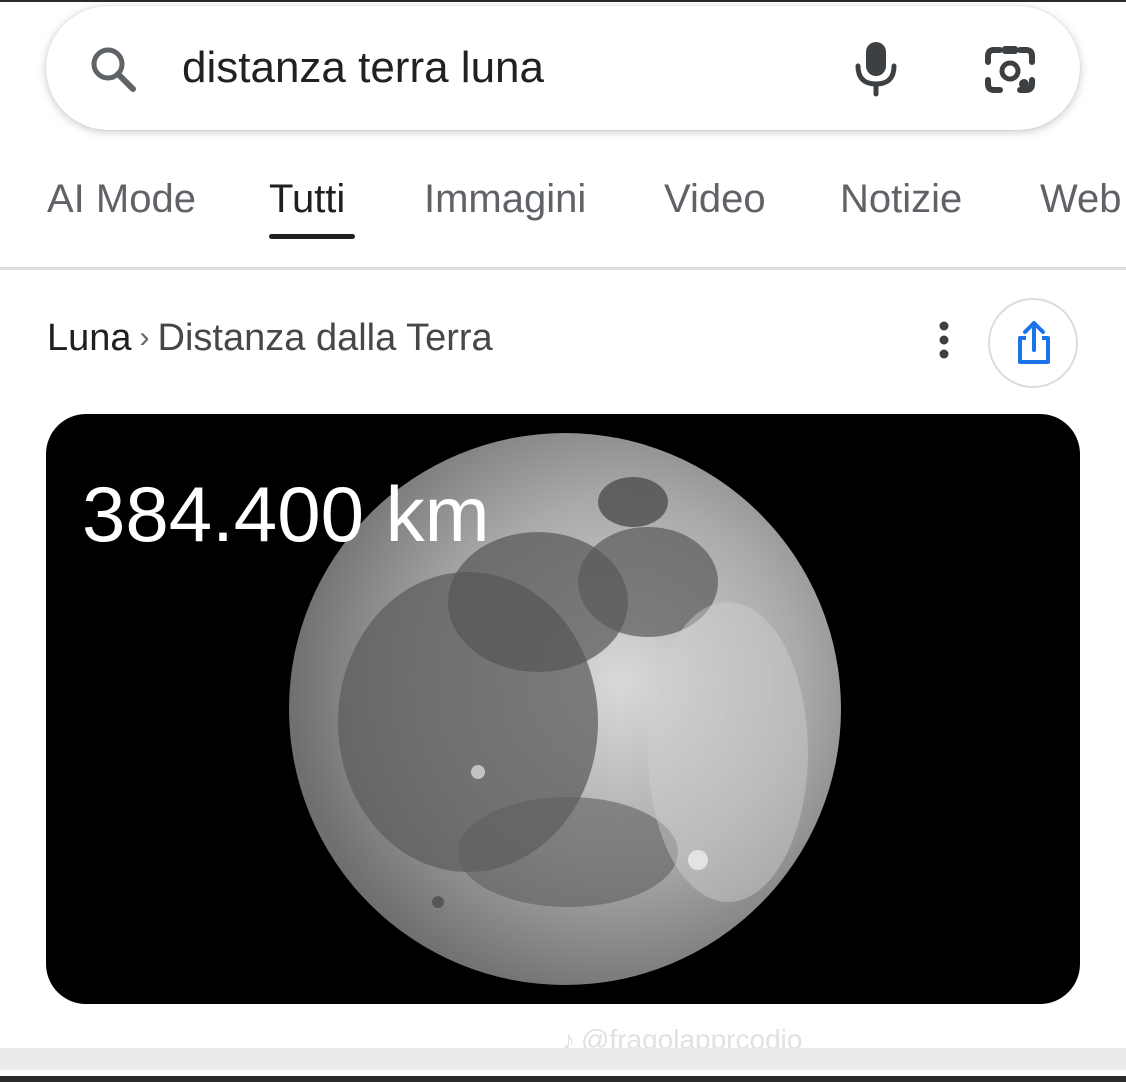 The width and height of the screenshot is (1126, 1082). What do you see at coordinates (563, 1059) in the screenshot?
I see `bottom-band` at bounding box center [563, 1059].